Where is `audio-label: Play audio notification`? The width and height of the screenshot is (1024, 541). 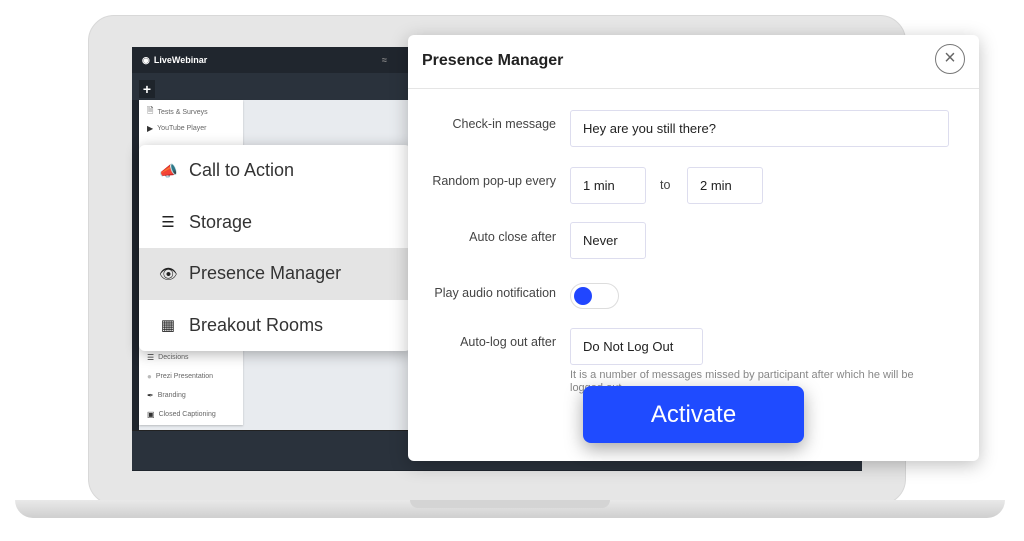
audio-label: Play audio notification is located at coordinates (495, 293).